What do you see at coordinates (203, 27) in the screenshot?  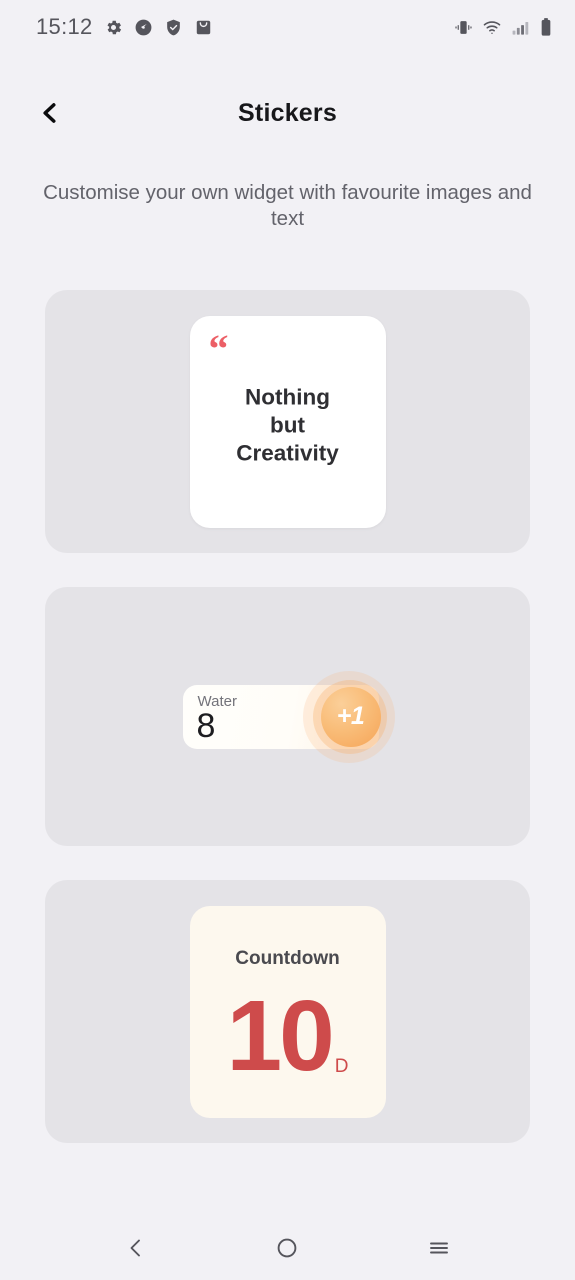 I see `inbox-icon` at bounding box center [203, 27].